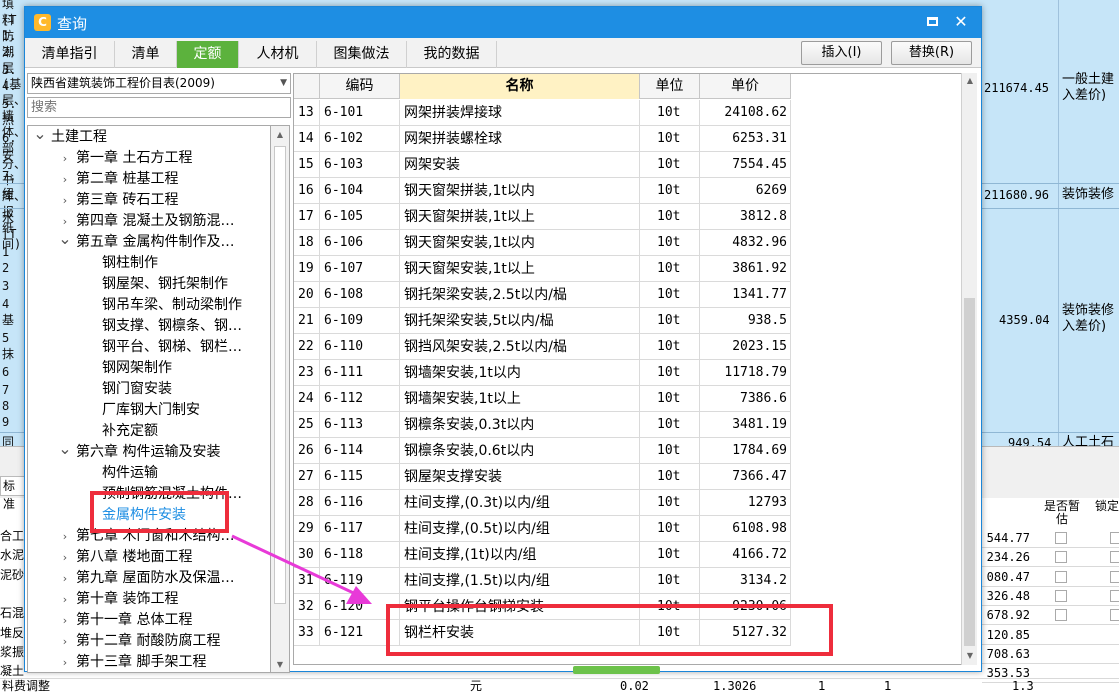  I want to click on tree-section-item: 厂库钢大门制安, so click(149, 410).